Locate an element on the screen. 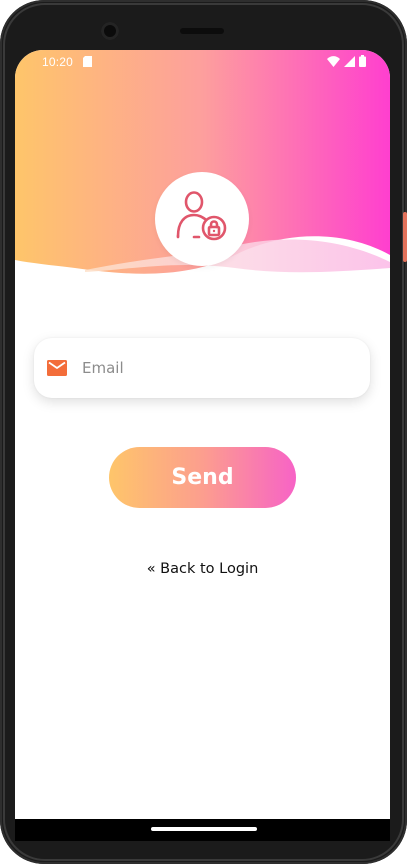 The image size is (407, 864). status-time: 10:20 is located at coordinates (58, 62).